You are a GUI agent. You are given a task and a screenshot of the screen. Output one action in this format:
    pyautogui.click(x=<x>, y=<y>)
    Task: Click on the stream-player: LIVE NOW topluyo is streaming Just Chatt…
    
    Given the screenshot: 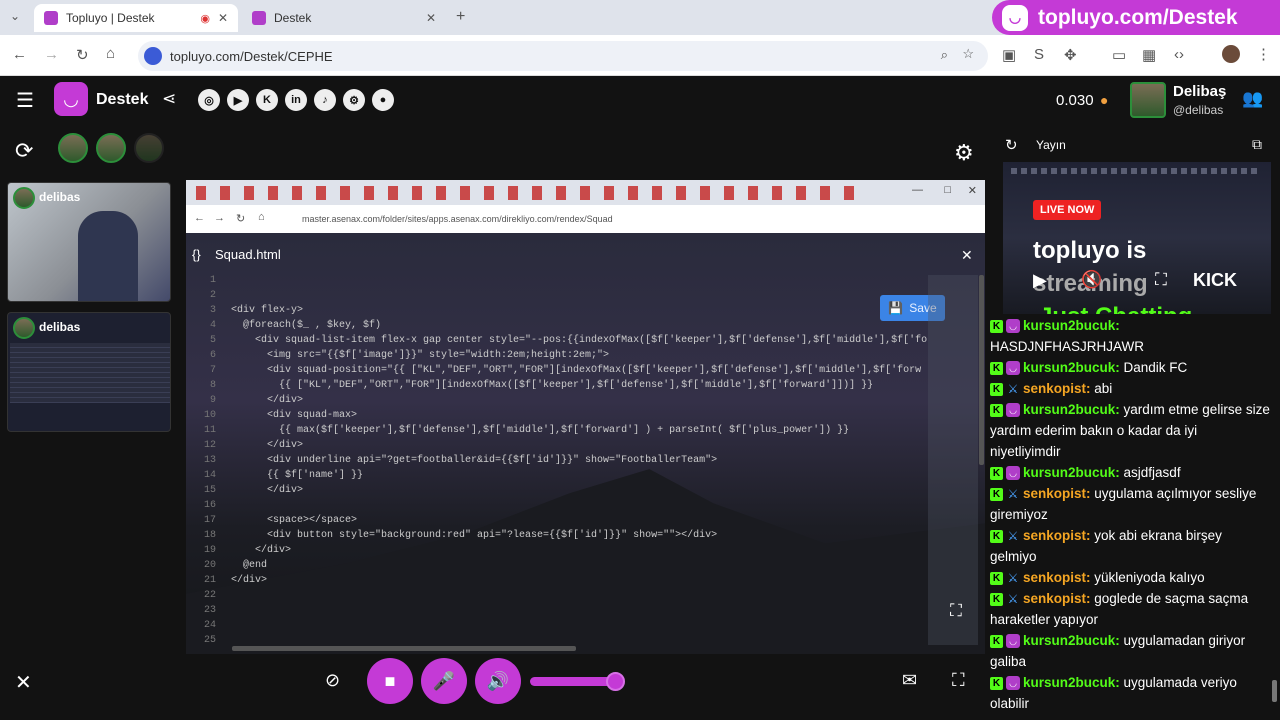 What is the action you would take?
    pyautogui.click(x=1137, y=238)
    